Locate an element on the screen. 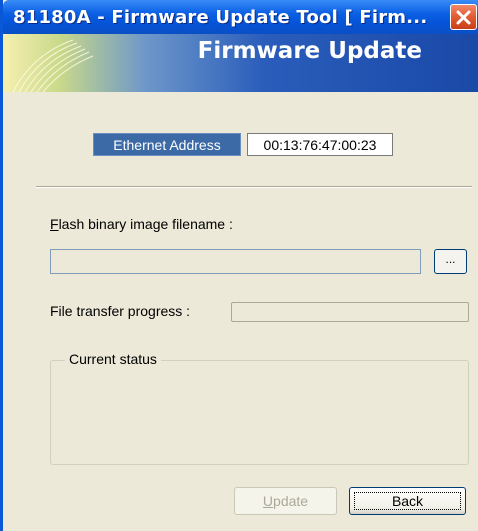 Image resolution: width=478 pixels, height=531 pixels. update-button: Update is located at coordinates (285, 501).